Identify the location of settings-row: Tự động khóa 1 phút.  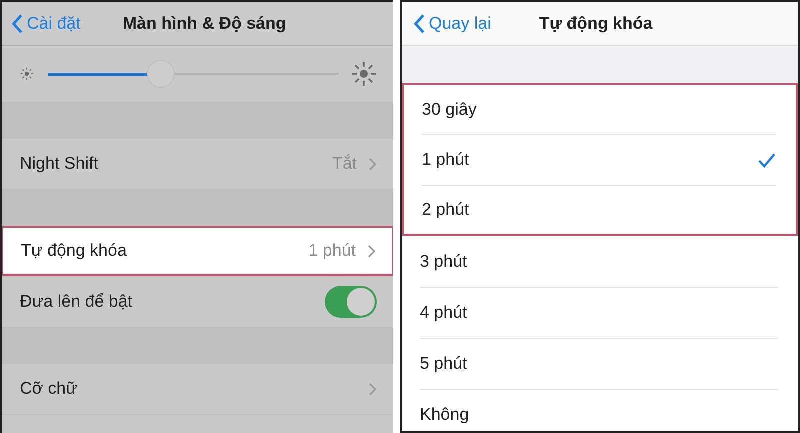
(197, 251).